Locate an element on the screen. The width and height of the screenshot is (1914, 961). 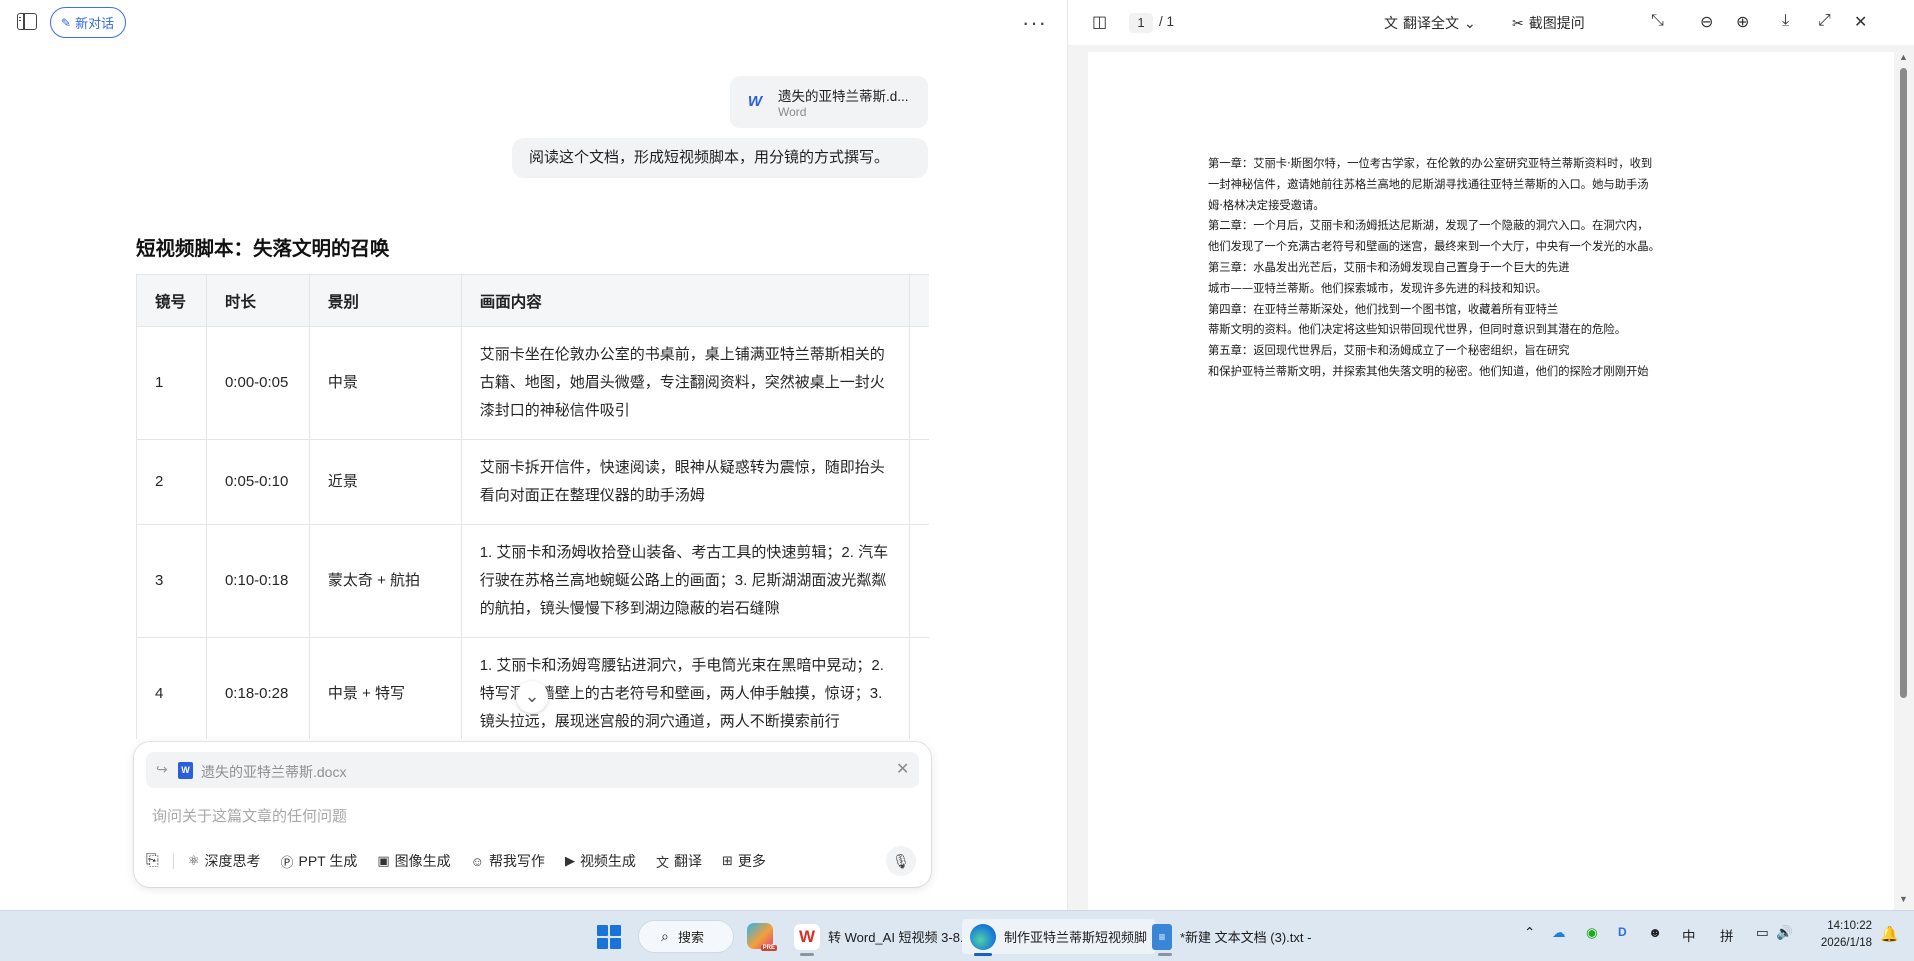
attached-file-name: 遗失的亚特兰蒂斯.docx is located at coordinates (274, 772).